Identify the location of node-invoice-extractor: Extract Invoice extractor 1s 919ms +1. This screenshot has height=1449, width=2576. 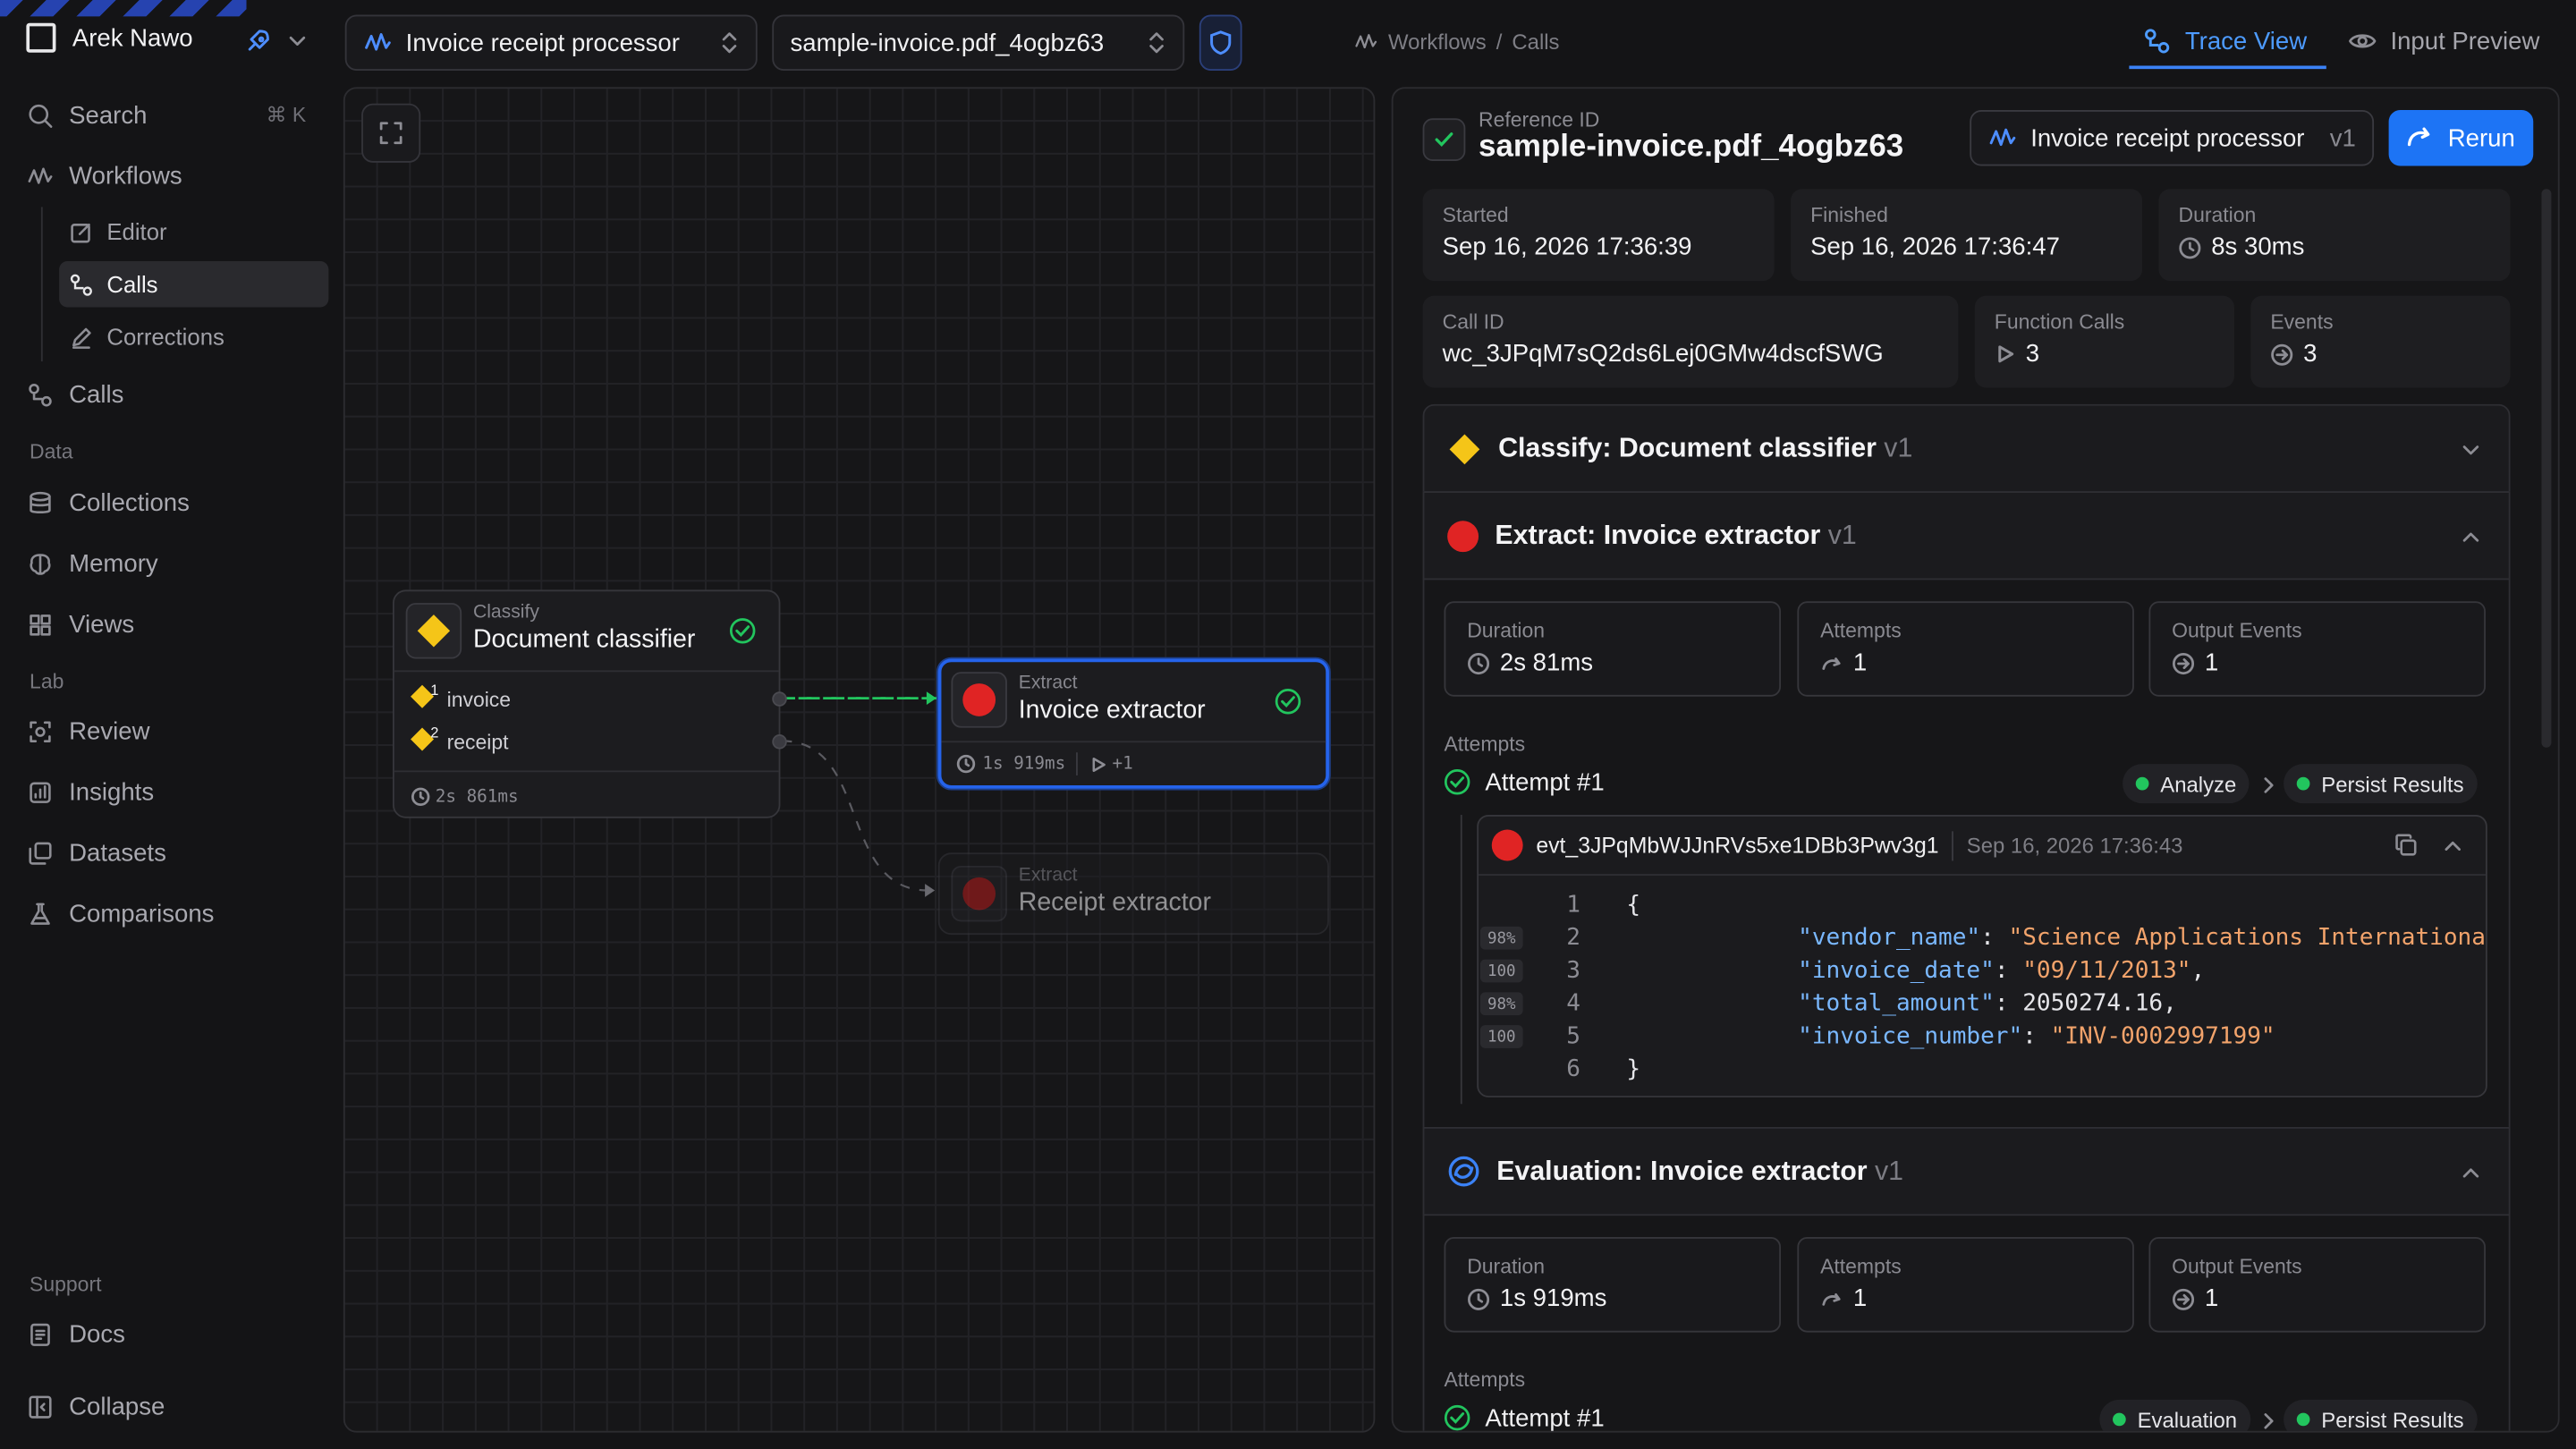
(1133, 723).